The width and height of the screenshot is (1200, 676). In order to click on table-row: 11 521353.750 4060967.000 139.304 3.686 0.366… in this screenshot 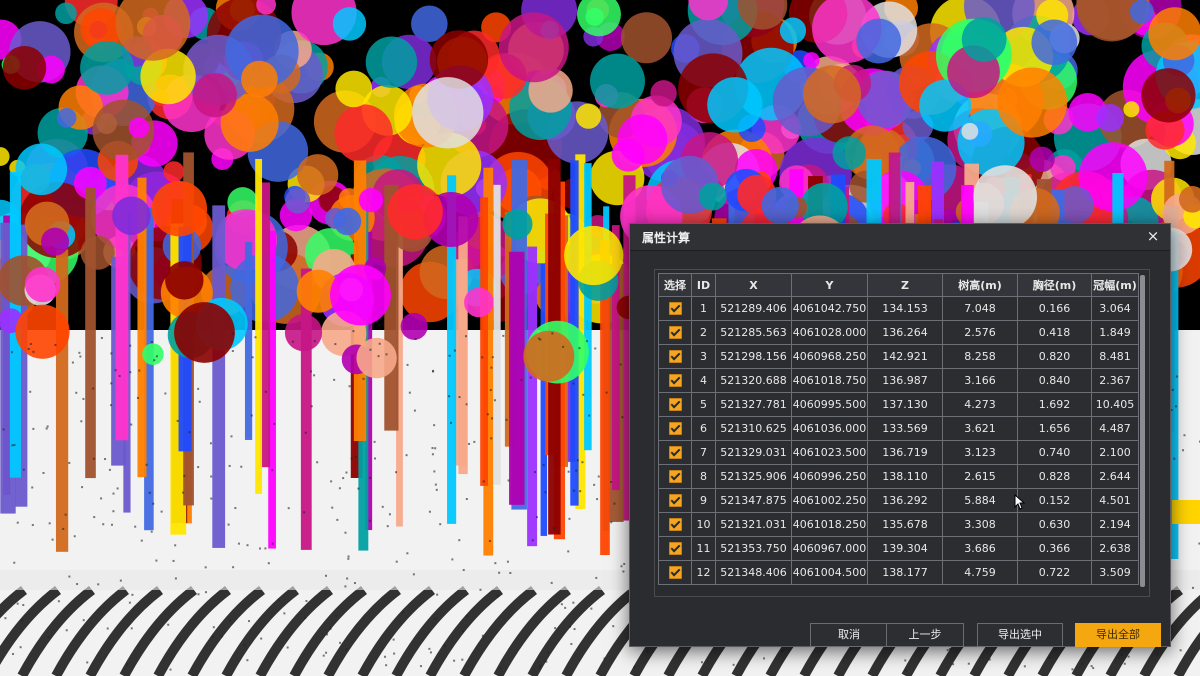, I will do `click(898, 548)`.